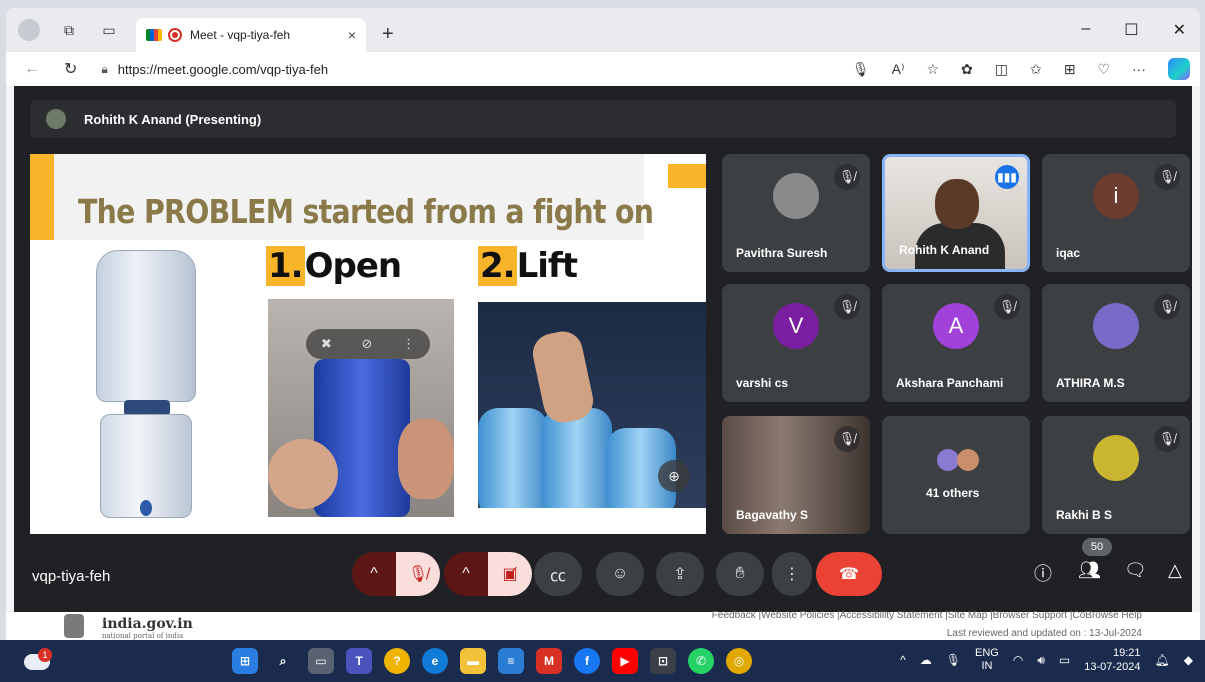 The image size is (1205, 682). Describe the element at coordinates (1188, 660) in the screenshot. I see `copilot-taskbar-icon: ◆` at that location.